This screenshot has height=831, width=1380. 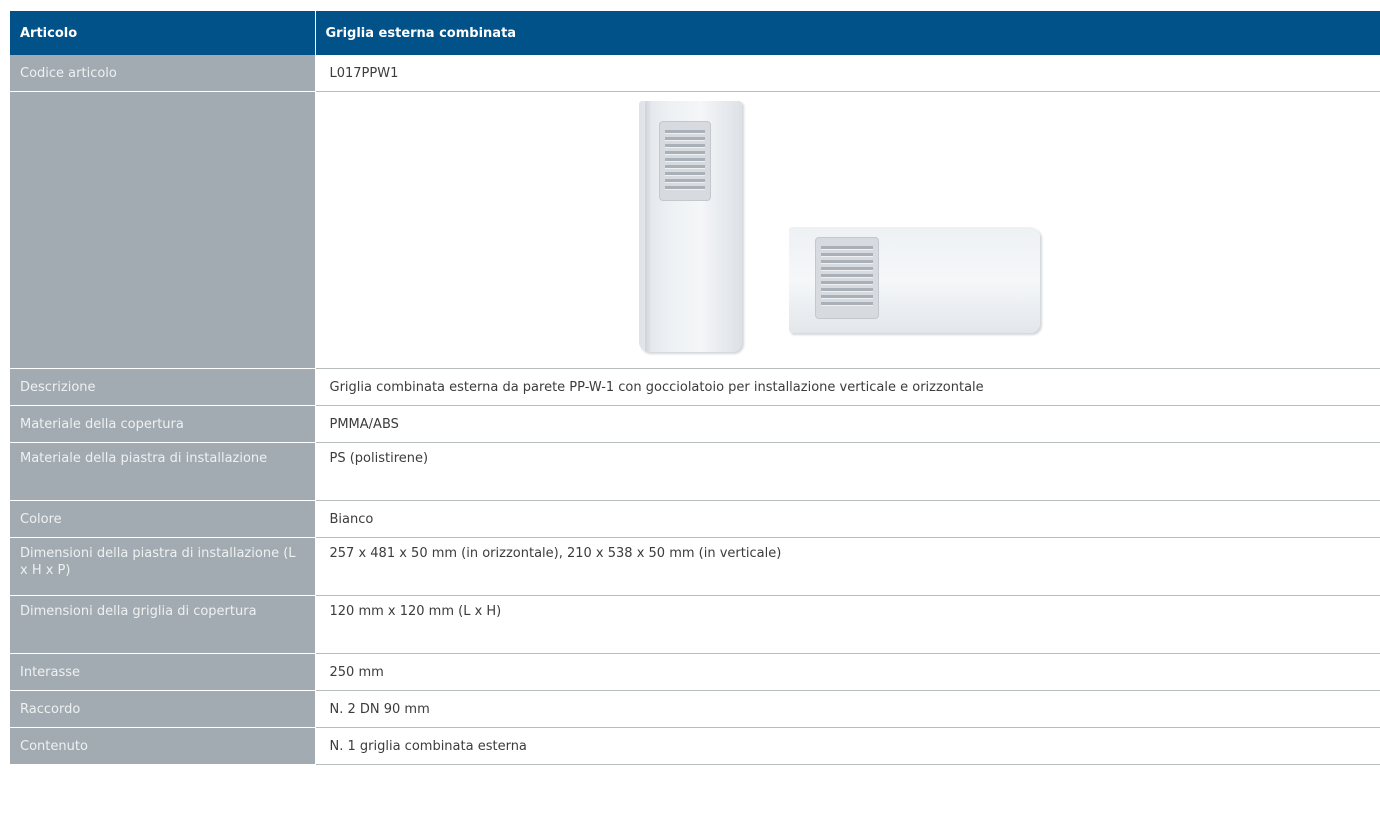 What do you see at coordinates (690, 226) in the screenshot?
I see `vertical-grille-unit-image` at bounding box center [690, 226].